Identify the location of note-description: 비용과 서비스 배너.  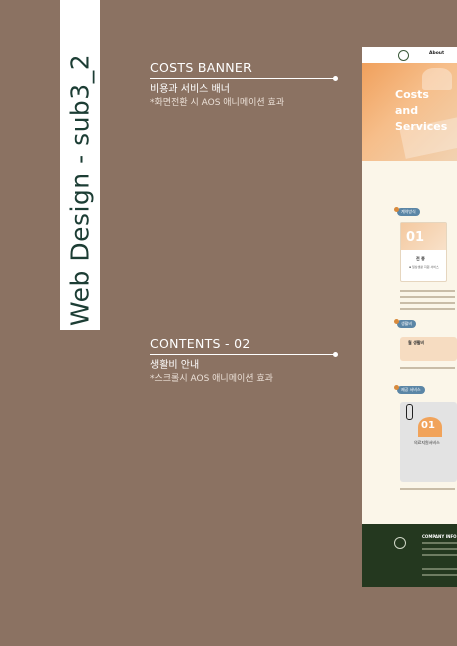
(190, 89).